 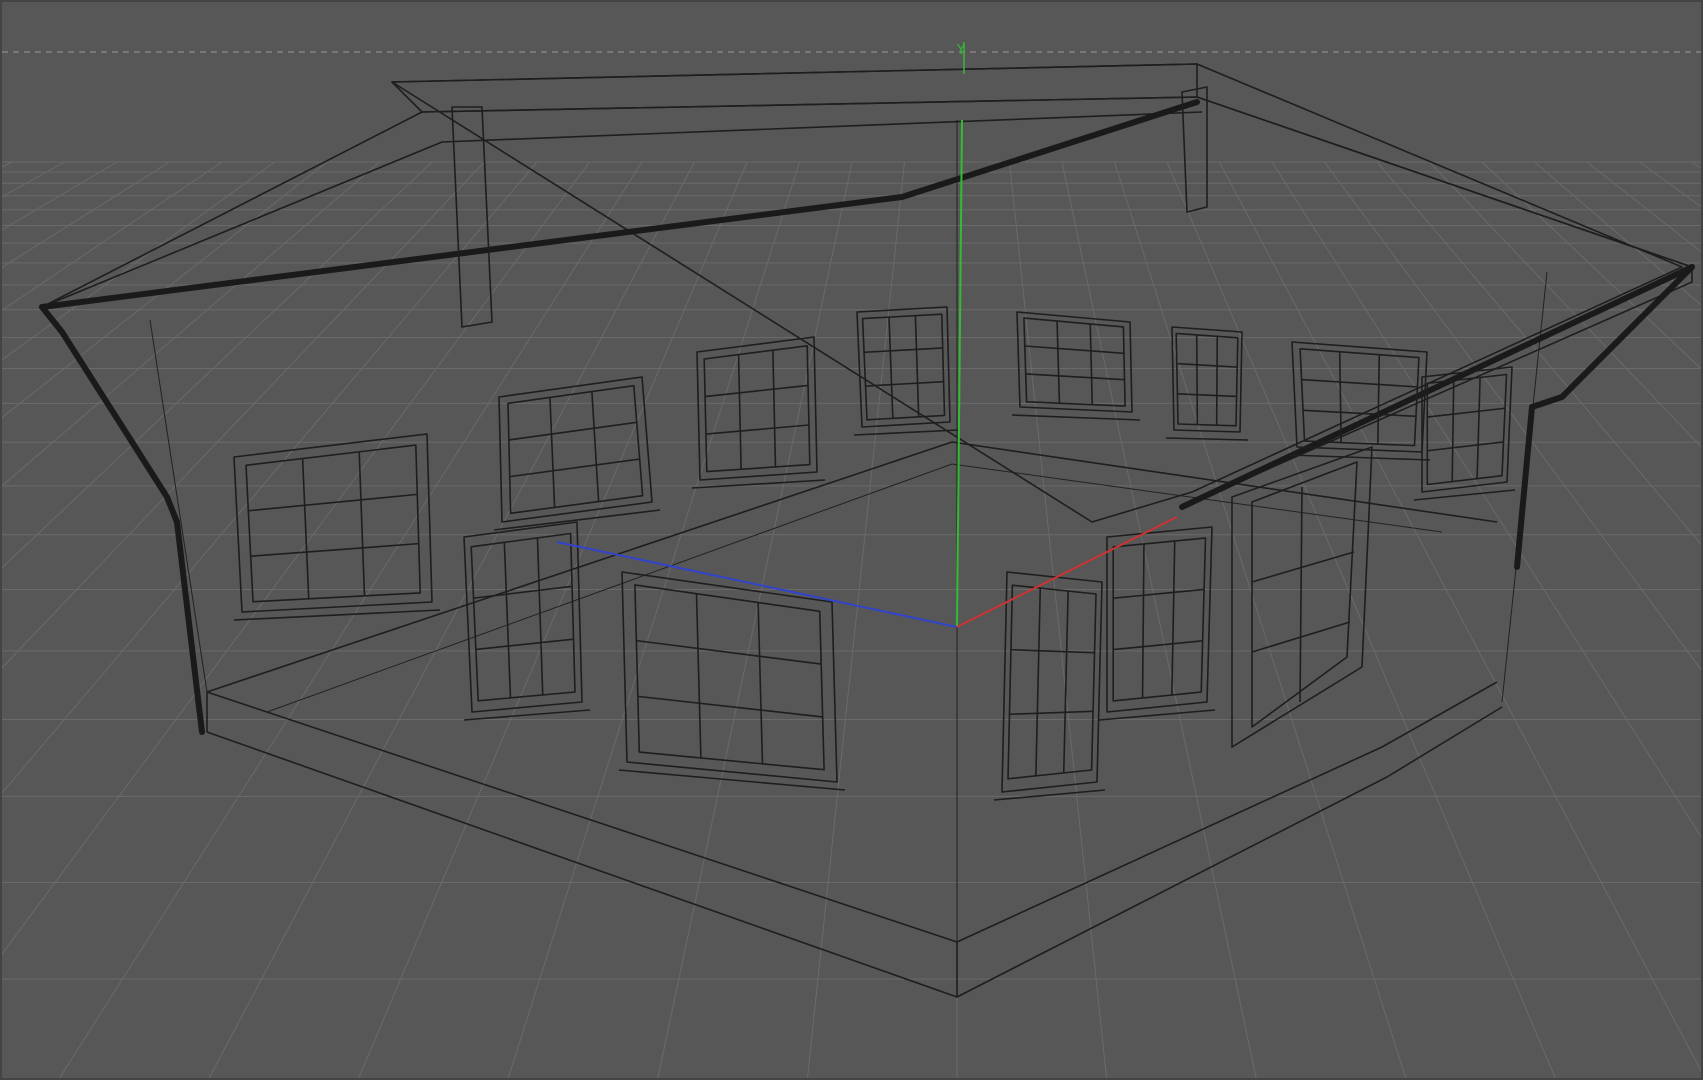 I want to click on gutter-right, so click(x=1437, y=387).